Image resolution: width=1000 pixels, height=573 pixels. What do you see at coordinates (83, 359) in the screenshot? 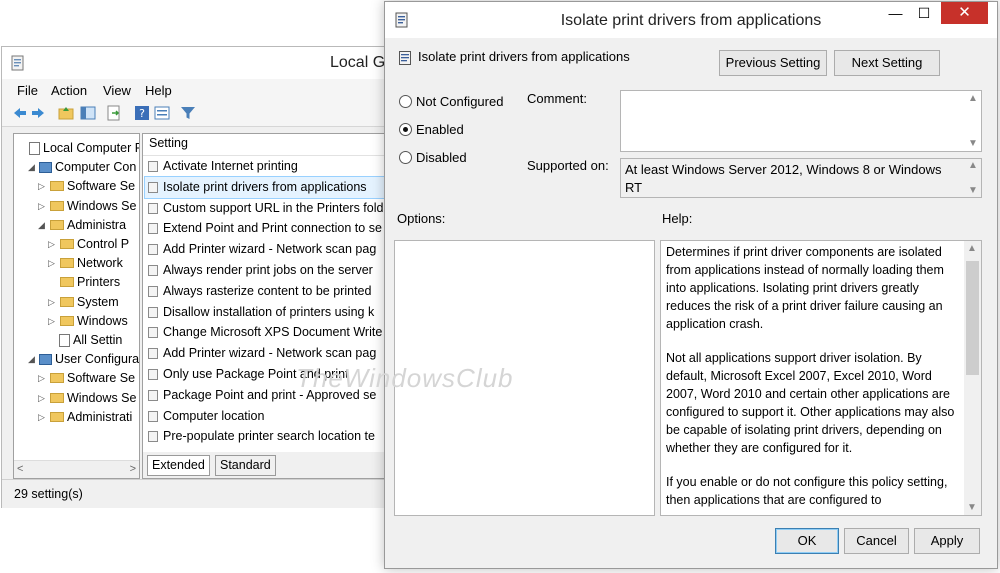
I see `tree-item: ◢ User Configura` at bounding box center [83, 359].